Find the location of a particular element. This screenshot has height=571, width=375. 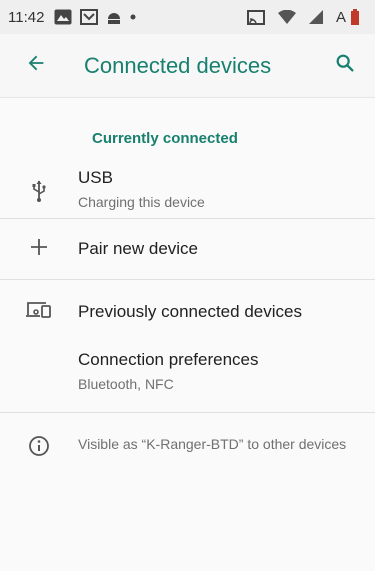

status-bar: 11:42 A is located at coordinates (187, 17).